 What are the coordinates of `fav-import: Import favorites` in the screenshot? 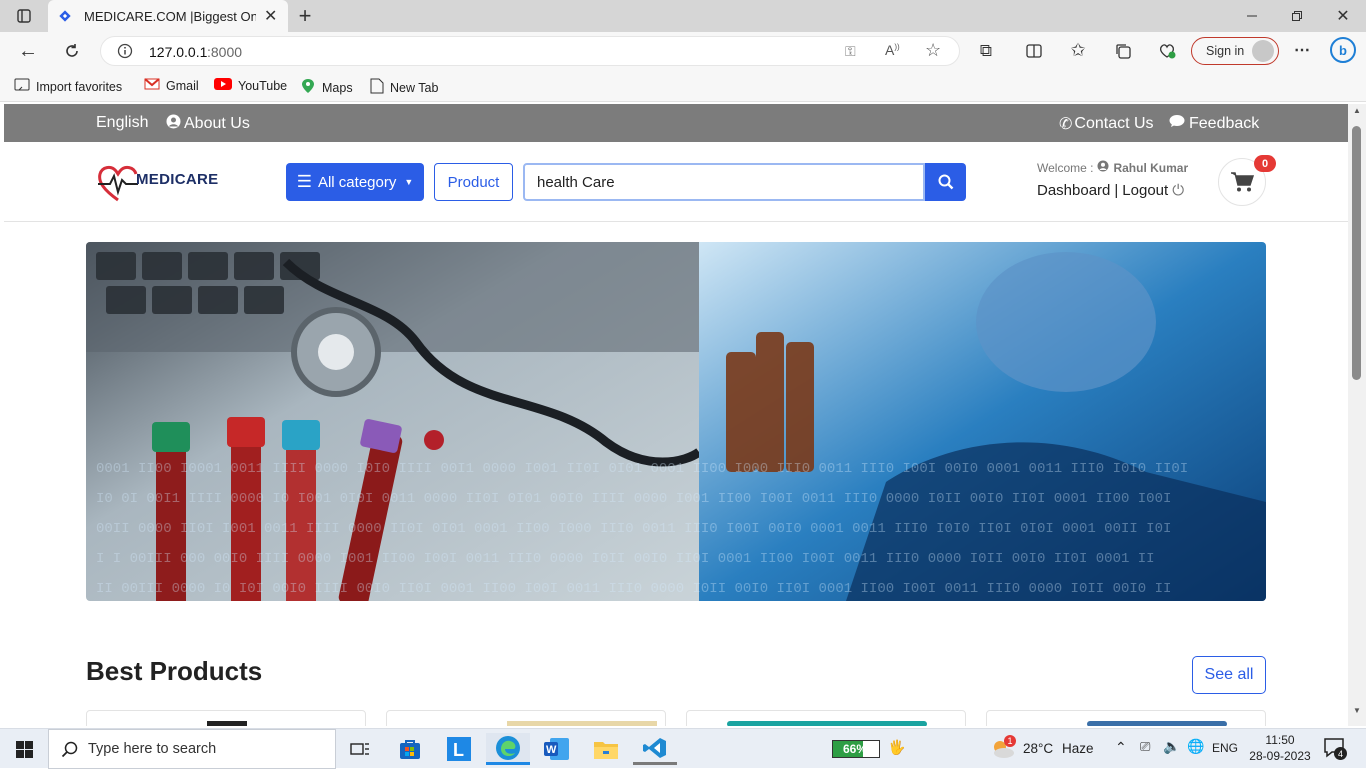 It's located at (68, 86).